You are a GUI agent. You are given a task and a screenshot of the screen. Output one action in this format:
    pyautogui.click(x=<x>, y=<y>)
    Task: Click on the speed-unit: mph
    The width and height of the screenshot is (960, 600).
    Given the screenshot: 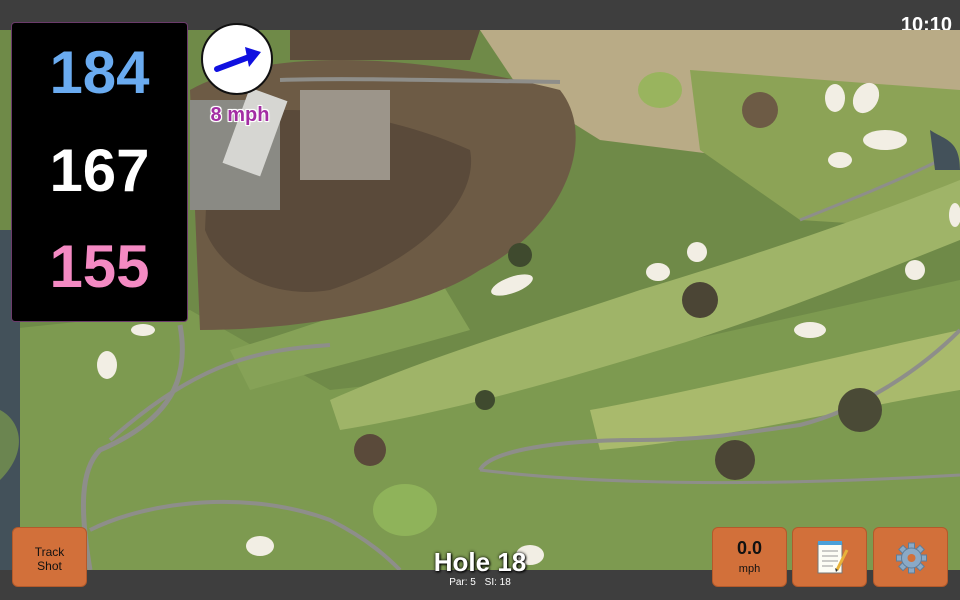 What is the action you would take?
    pyautogui.click(x=749, y=569)
    